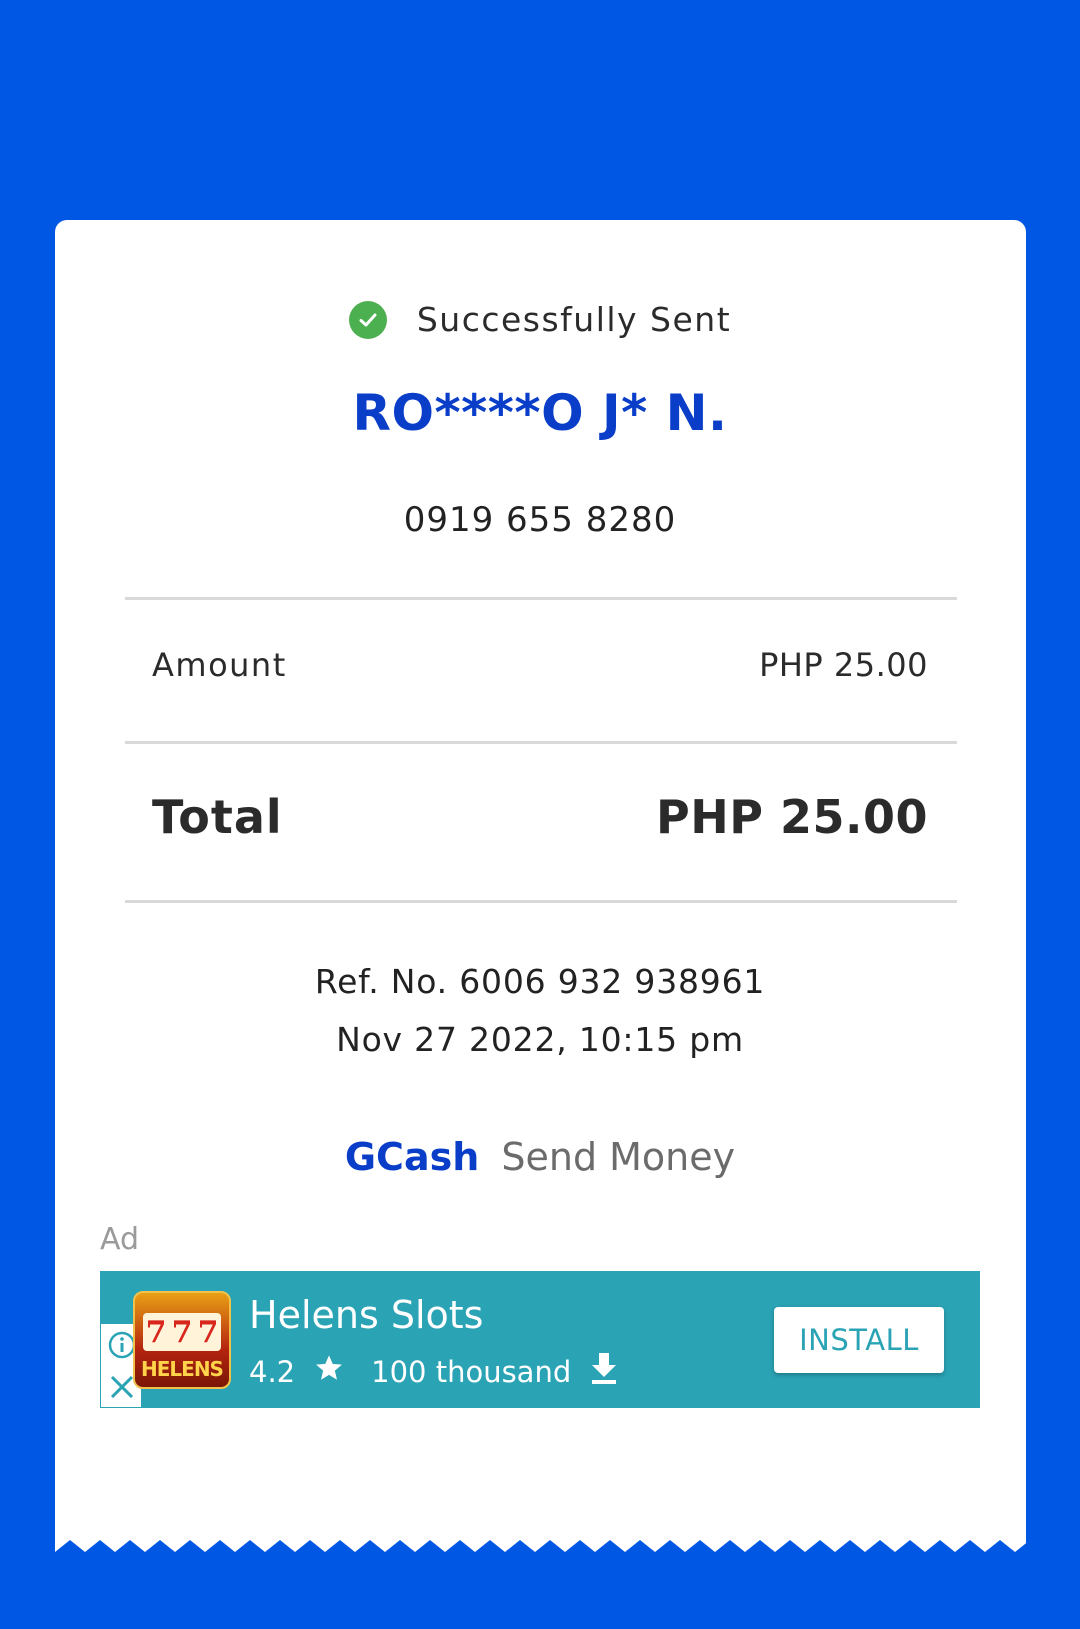  What do you see at coordinates (540, 1039) in the screenshot?
I see `transaction-datetime: Nov 27 2022, 10:15 pm` at bounding box center [540, 1039].